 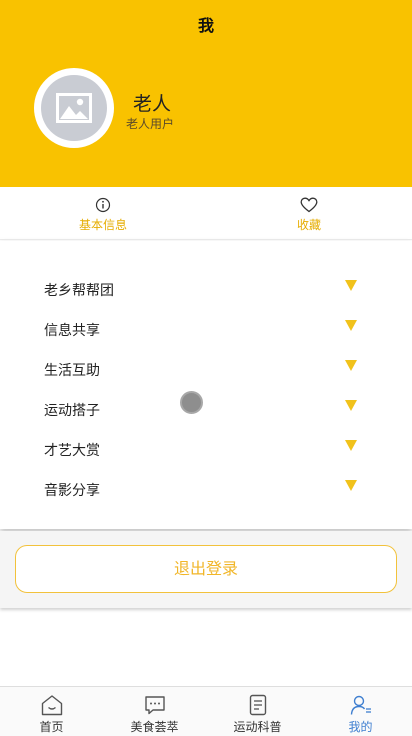 What do you see at coordinates (206, 450) in the screenshot?
I see `menu-item-talent-show: 才艺大赏` at bounding box center [206, 450].